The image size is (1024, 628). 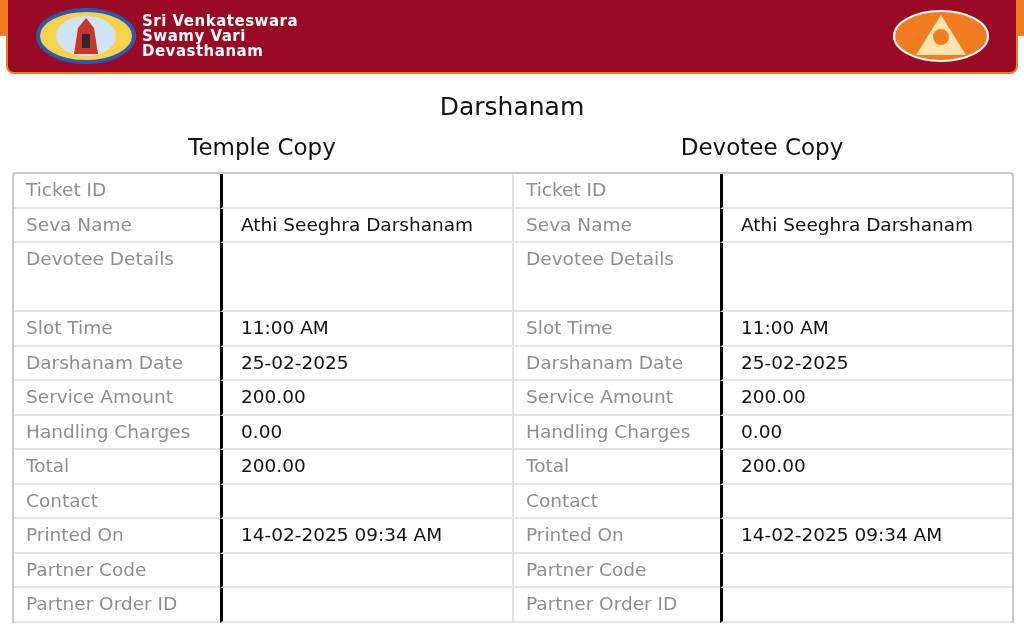 What do you see at coordinates (220, 21) in the screenshot?
I see `organization-name: Sri Venkateswara` at bounding box center [220, 21].